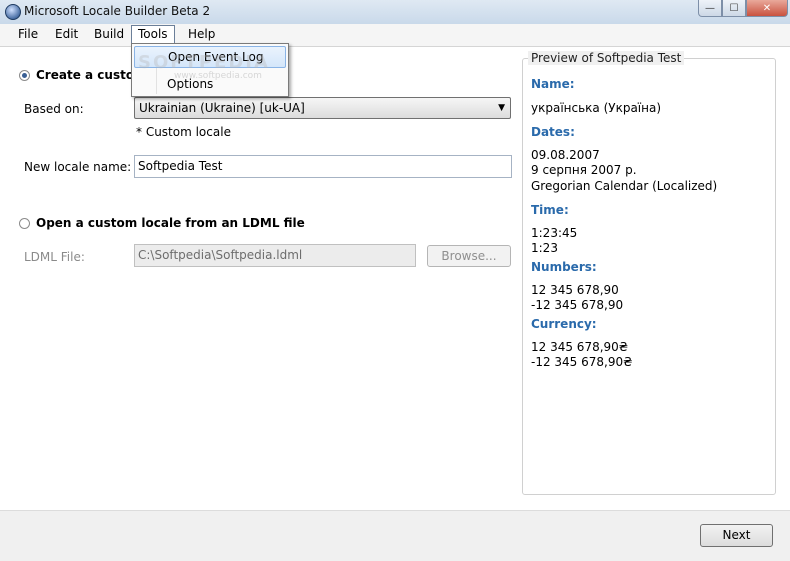  What do you see at coordinates (577, 305) in the screenshot?
I see `preview-number-negative: -12 345 678,90` at bounding box center [577, 305].